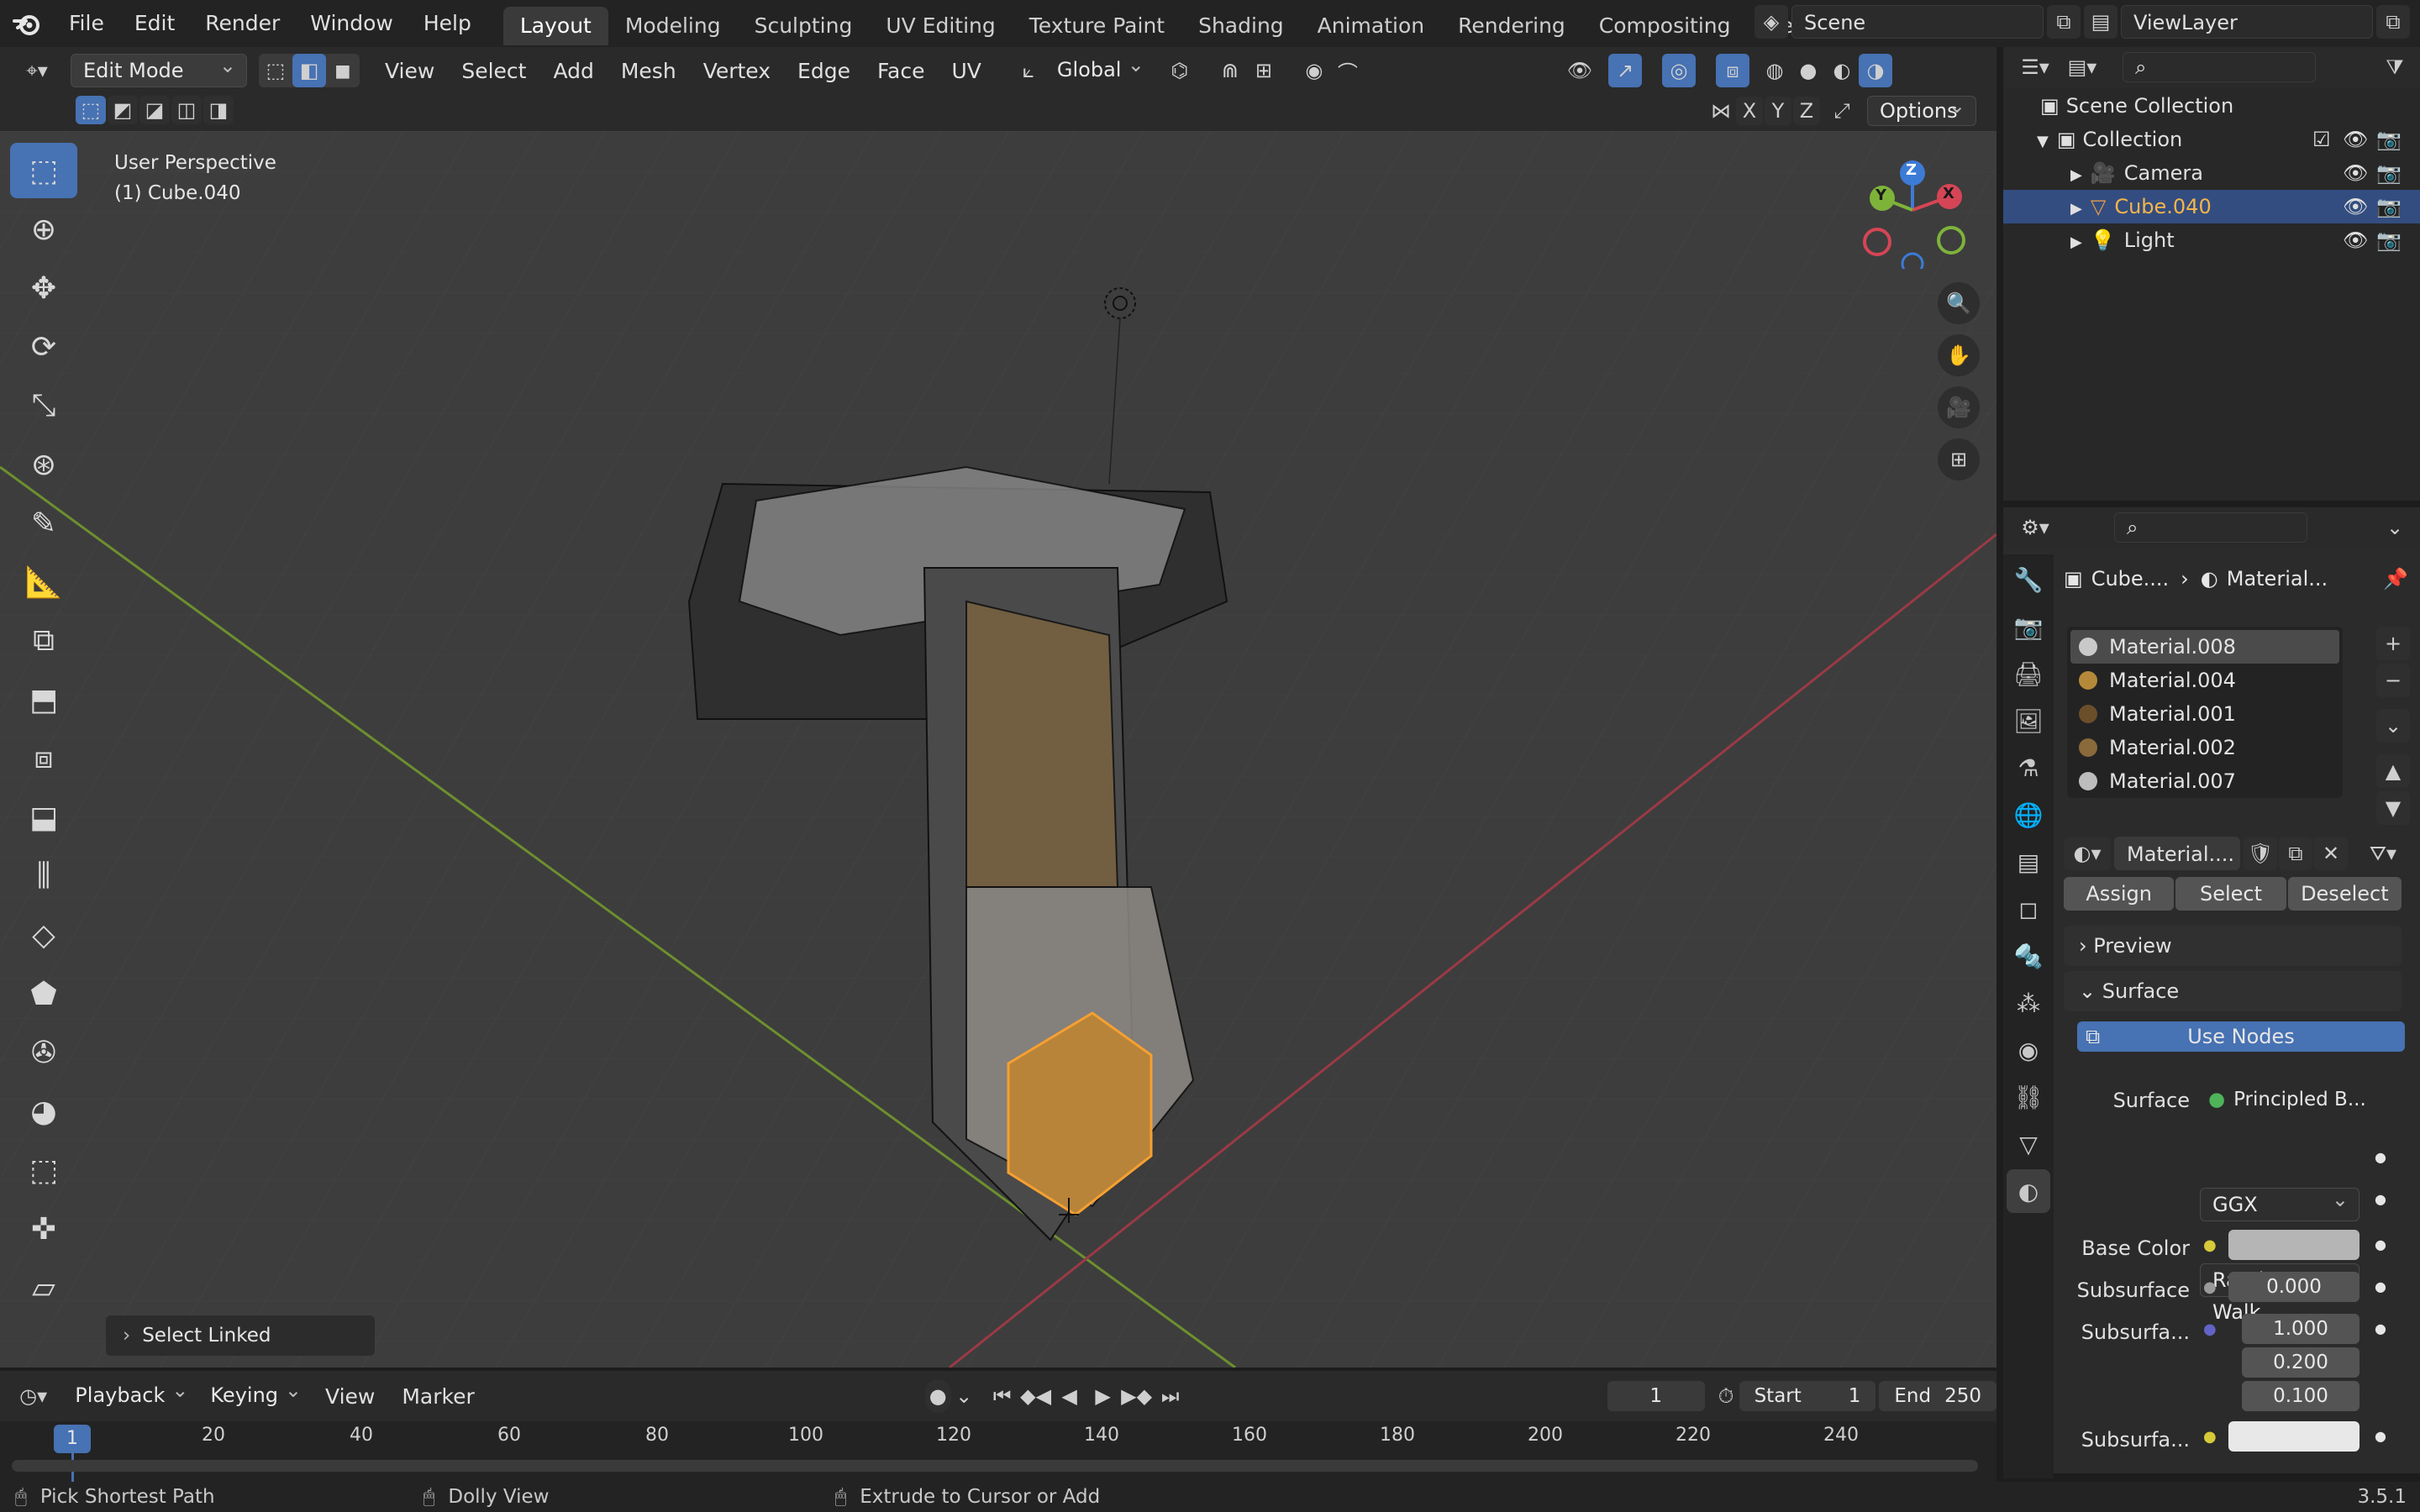 The image size is (2420, 1512). What do you see at coordinates (2205, 781) in the screenshot?
I see `material-slot-4: Material.007` at bounding box center [2205, 781].